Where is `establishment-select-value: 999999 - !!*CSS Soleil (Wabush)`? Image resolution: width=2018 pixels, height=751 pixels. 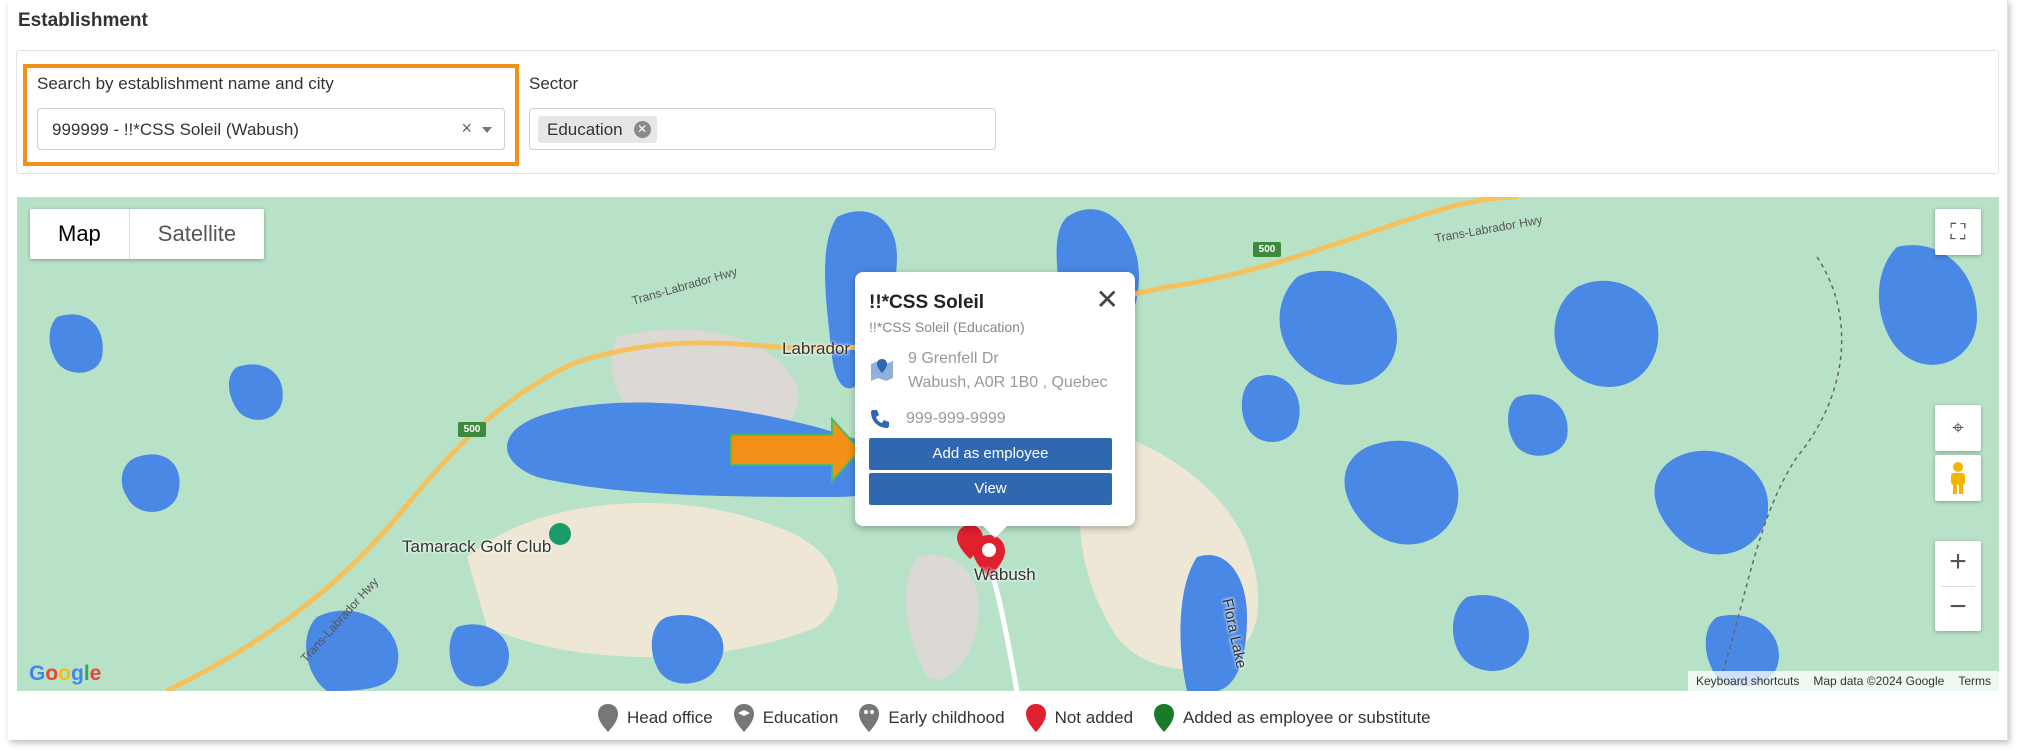 establishment-select-value: 999999 - !!*CSS Soleil (Wabush) is located at coordinates (175, 129).